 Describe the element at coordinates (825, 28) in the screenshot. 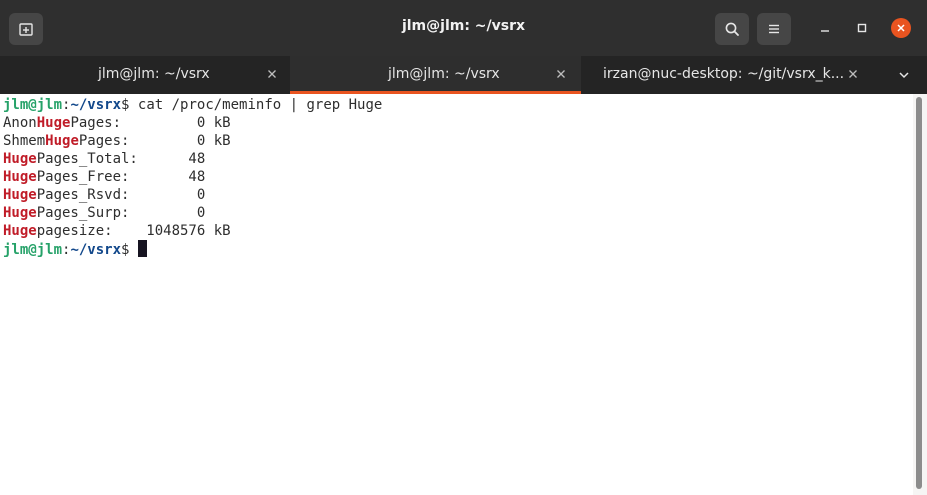

I see `minimize-button` at that location.